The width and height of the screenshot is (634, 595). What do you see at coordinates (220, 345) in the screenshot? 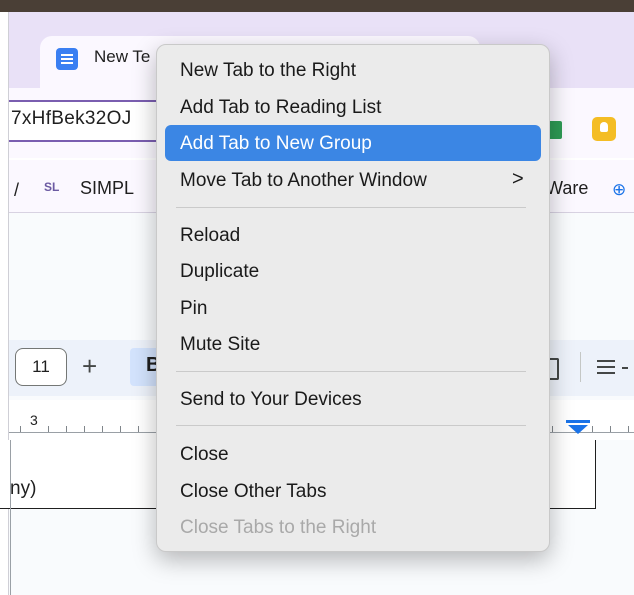
I see `menu-item-mute-site: Mute Site` at bounding box center [220, 345].